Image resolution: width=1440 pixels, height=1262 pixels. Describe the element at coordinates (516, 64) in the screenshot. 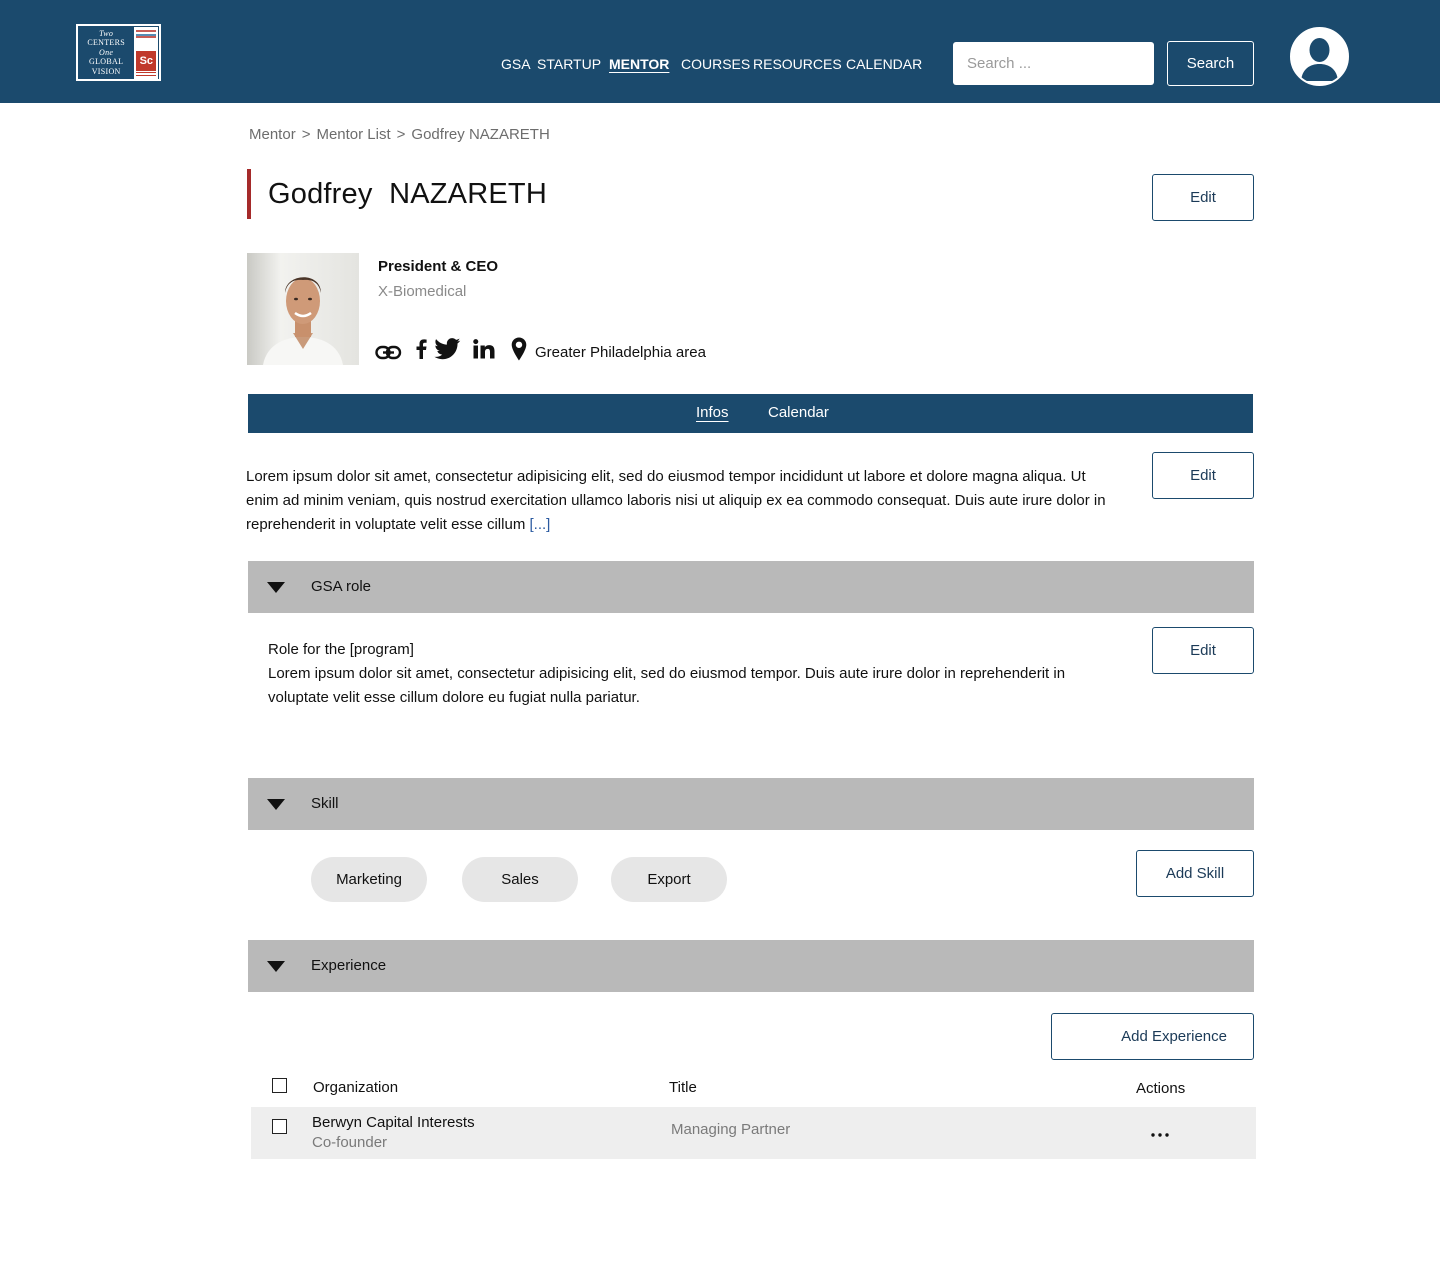

I see `nav-gsa: GSA` at that location.